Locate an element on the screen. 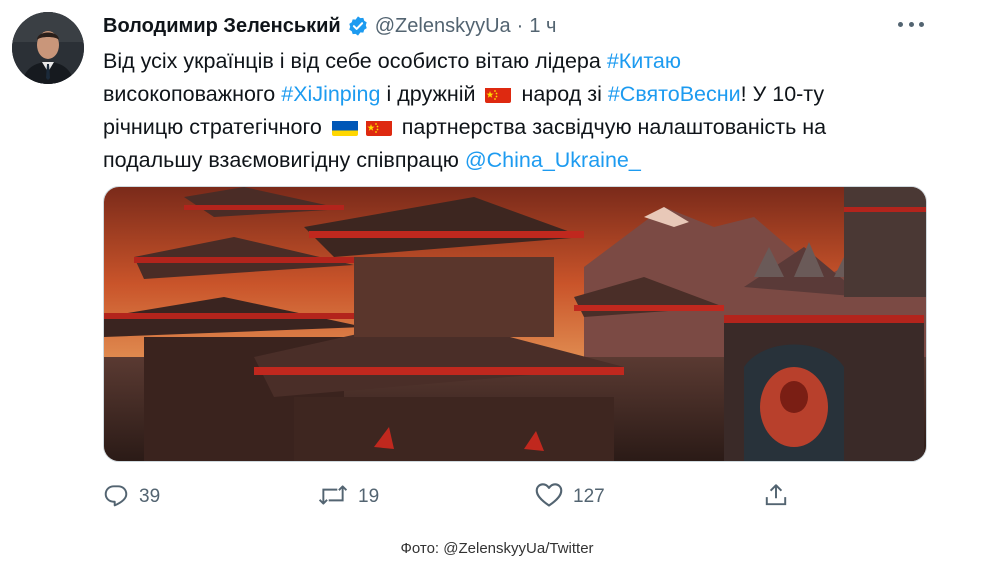 This screenshot has height=583, width=994. tweet-text-segment: партнерства засвідчую налаштованість на is located at coordinates (611, 127).